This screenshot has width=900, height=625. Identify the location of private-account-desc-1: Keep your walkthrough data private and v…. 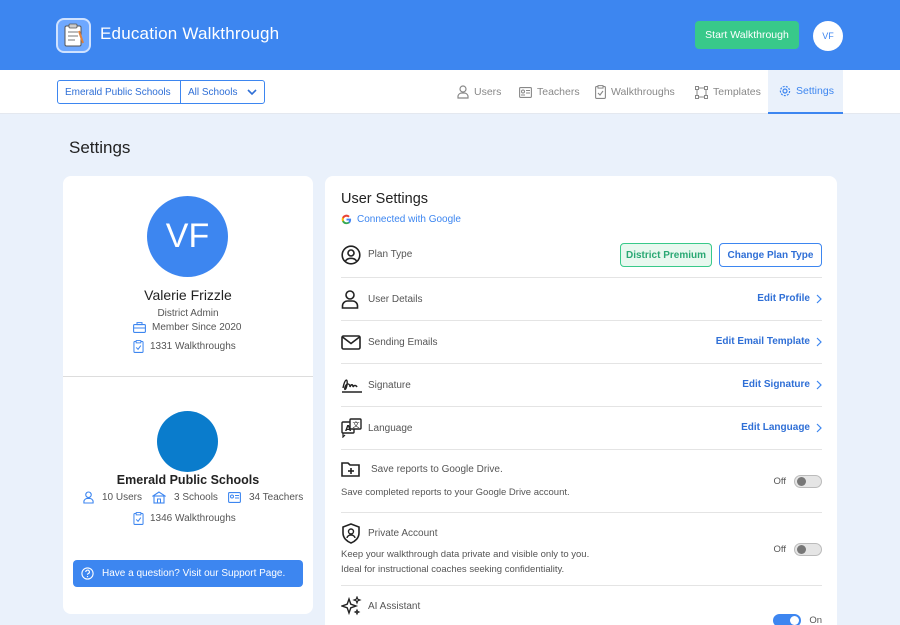
(465, 554).